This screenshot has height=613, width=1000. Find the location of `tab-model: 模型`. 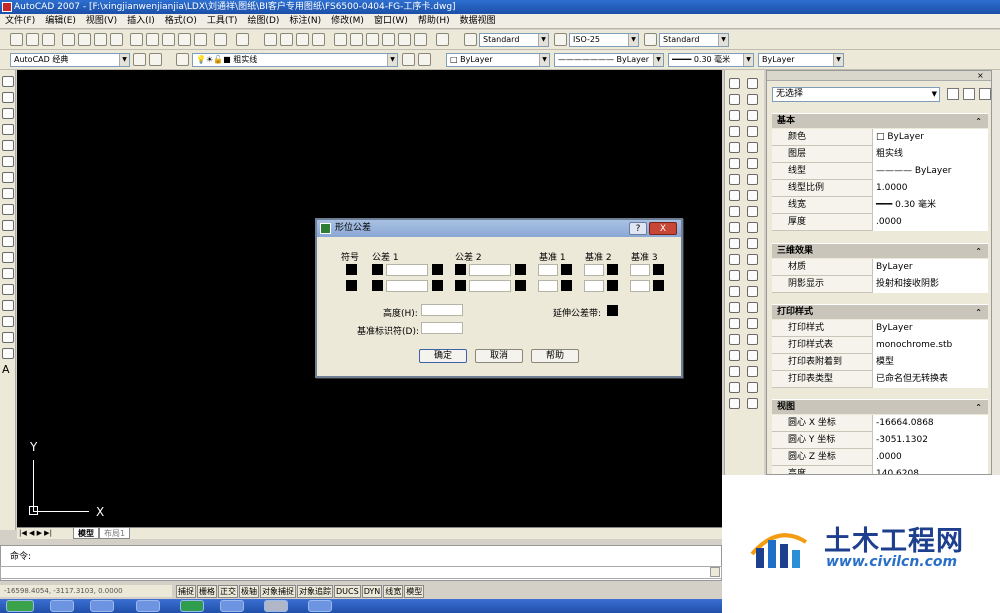

tab-model: 模型 is located at coordinates (86, 533).